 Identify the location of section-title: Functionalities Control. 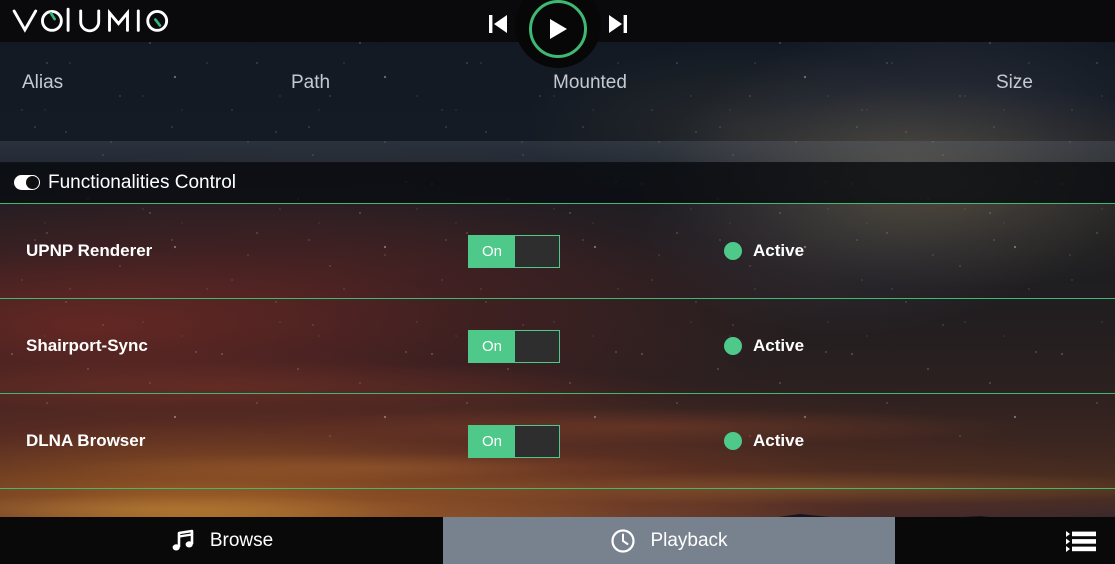
(142, 182).